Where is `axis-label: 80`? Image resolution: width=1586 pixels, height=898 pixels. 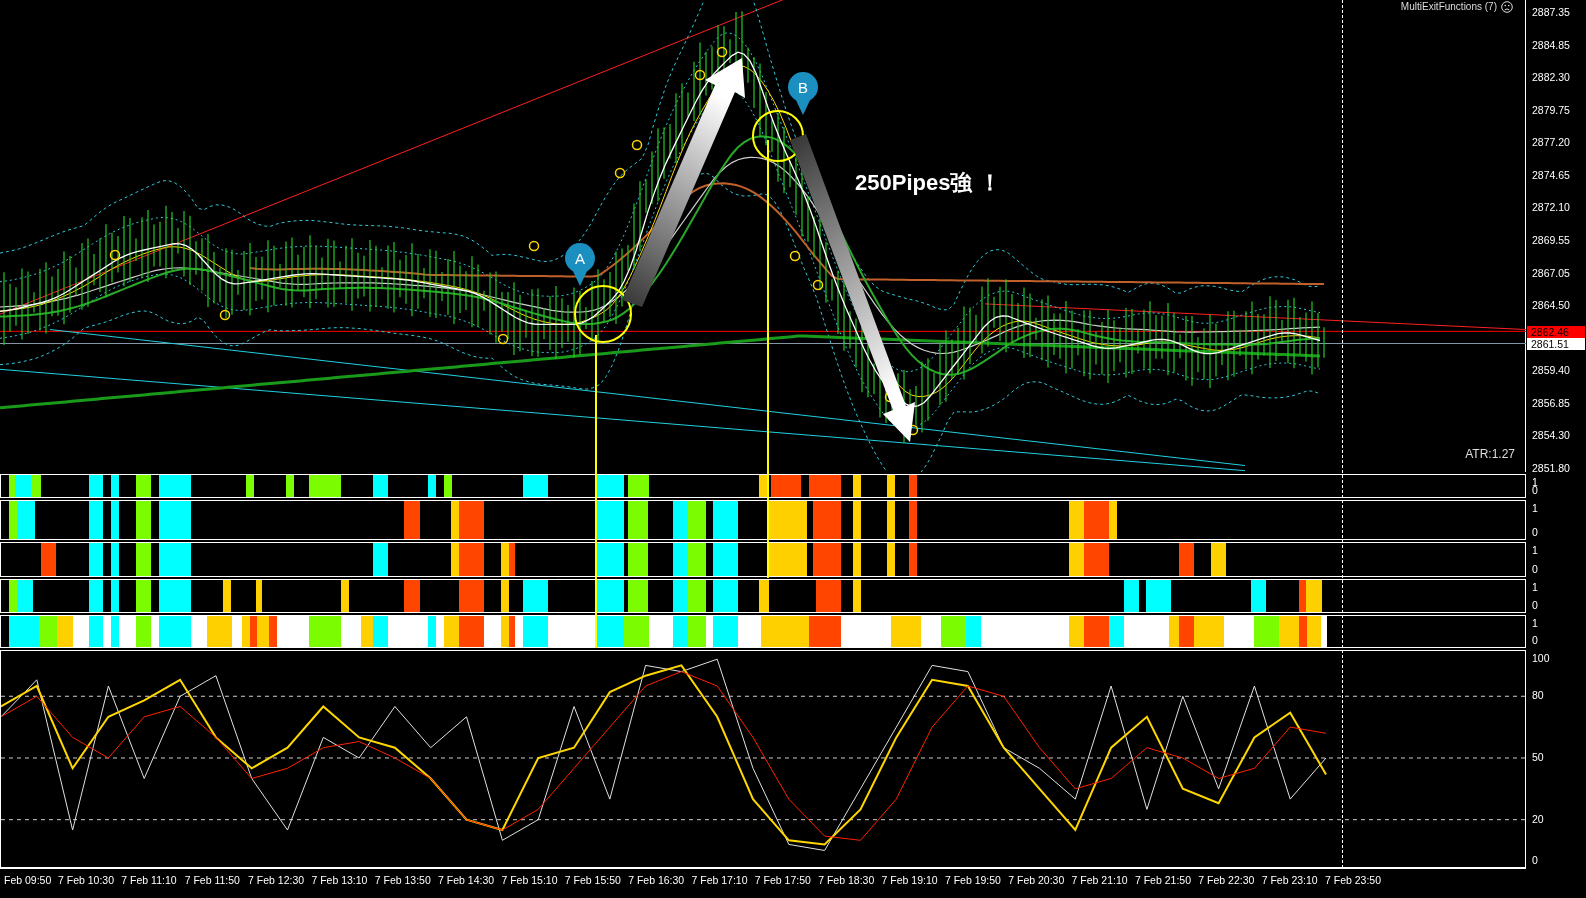 axis-label: 80 is located at coordinates (1538, 695).